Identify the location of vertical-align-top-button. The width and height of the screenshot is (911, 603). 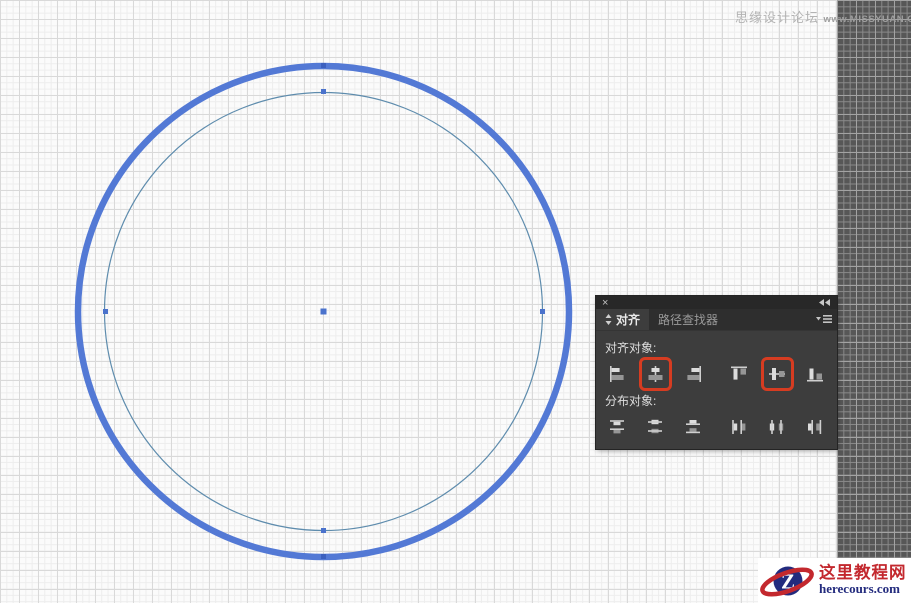
(739, 374).